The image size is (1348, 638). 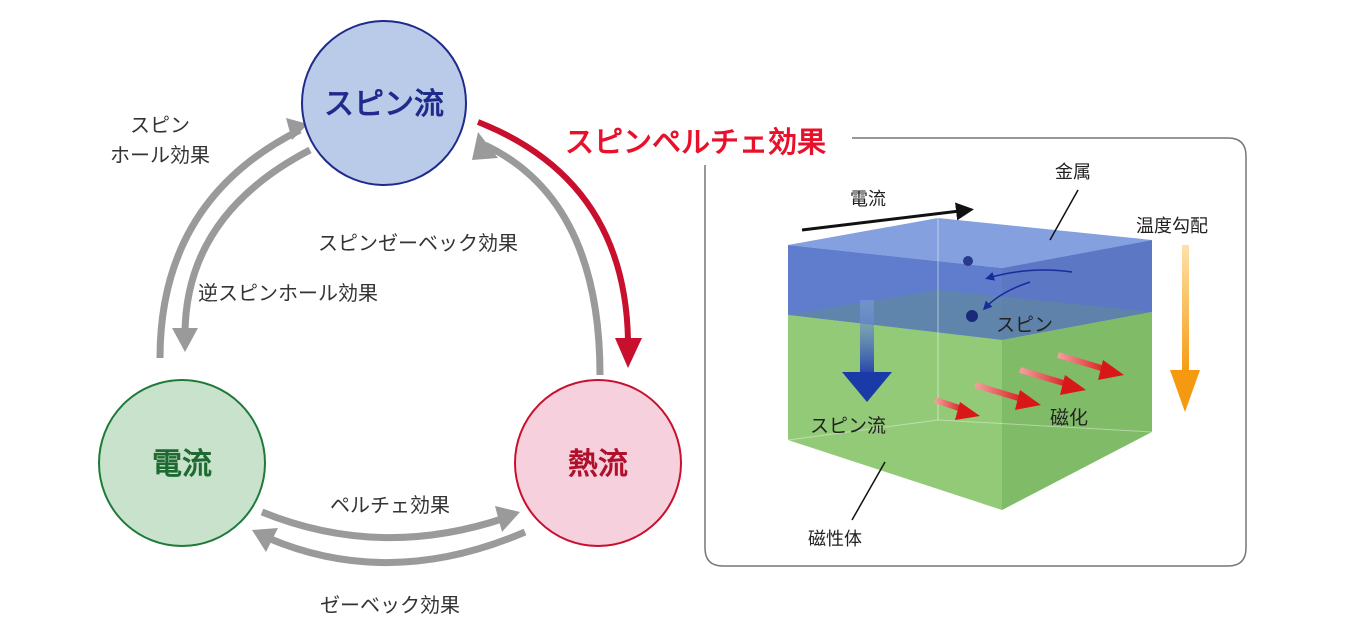 I want to click on inverse-spin-hall-arrowhead, so click(x=185, y=340).